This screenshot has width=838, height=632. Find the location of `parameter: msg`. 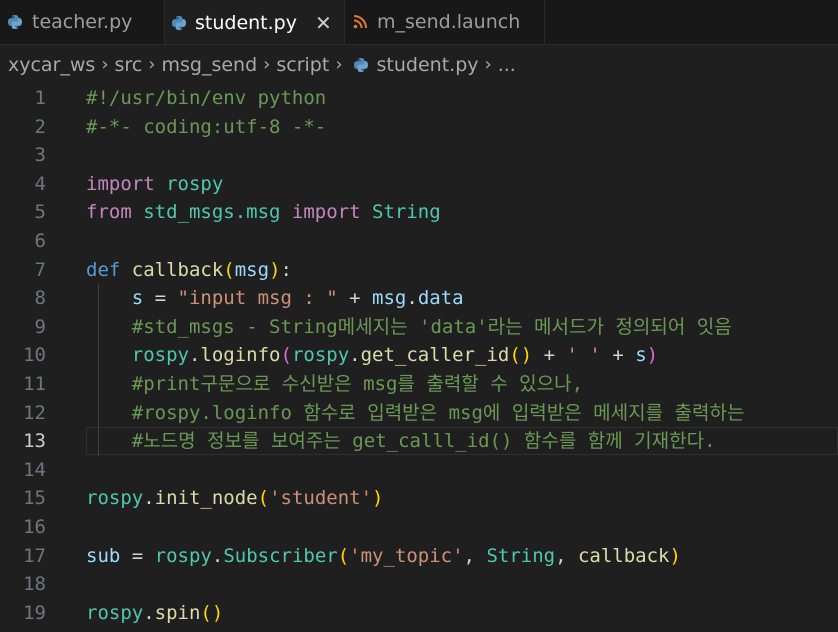

parameter: msg is located at coordinates (252, 269).